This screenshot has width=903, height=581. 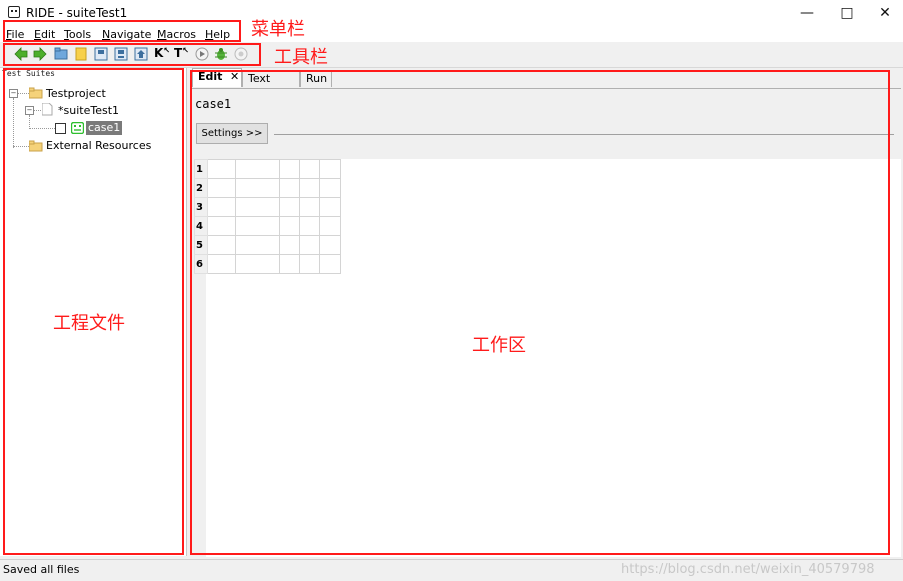 What do you see at coordinates (748, 569) in the screenshot?
I see `watermark: https://blog.csdn.net/weixin_40579798` at bounding box center [748, 569].